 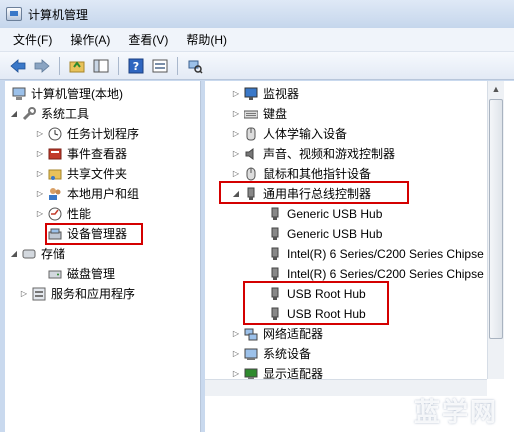 I want to click on device-label: 系统设备, so click(x=287, y=354).